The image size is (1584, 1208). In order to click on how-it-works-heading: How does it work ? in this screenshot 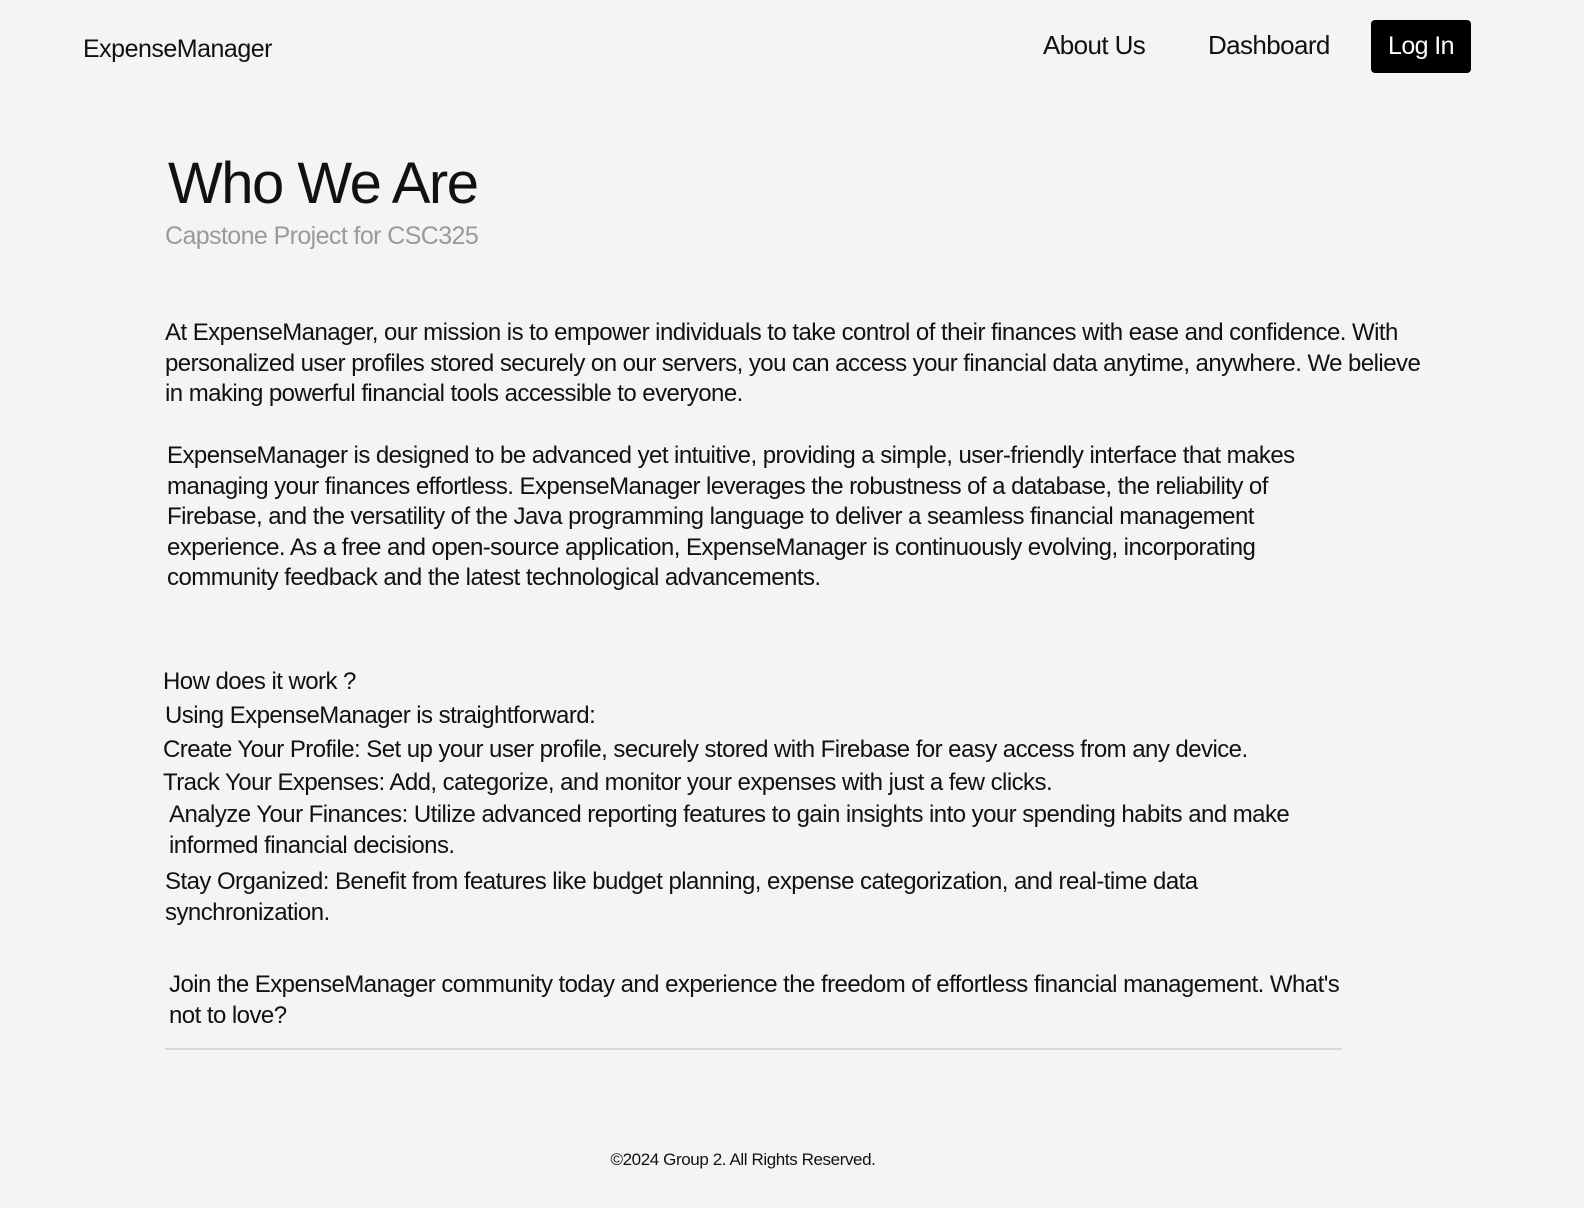, I will do `click(259, 681)`.